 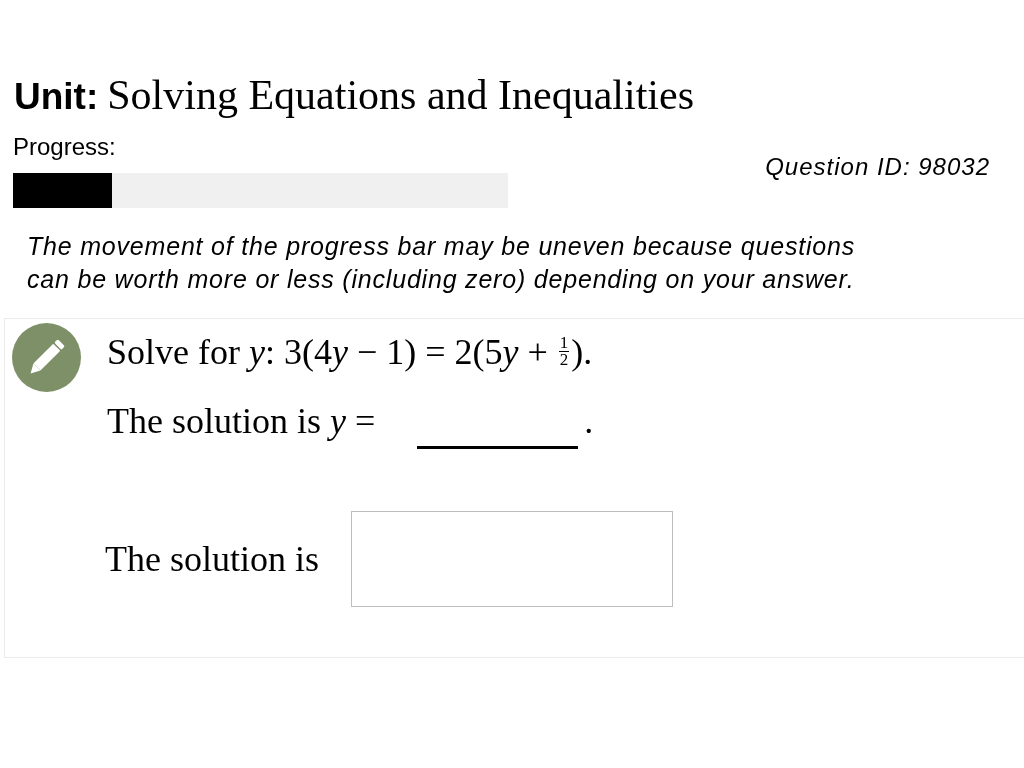 I want to click on period-text: ., so click(x=589, y=421).